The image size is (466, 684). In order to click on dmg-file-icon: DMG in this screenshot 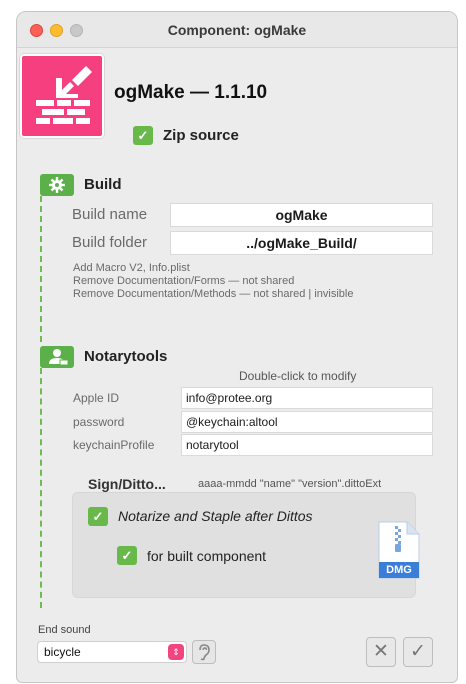, I will do `click(399, 551)`.